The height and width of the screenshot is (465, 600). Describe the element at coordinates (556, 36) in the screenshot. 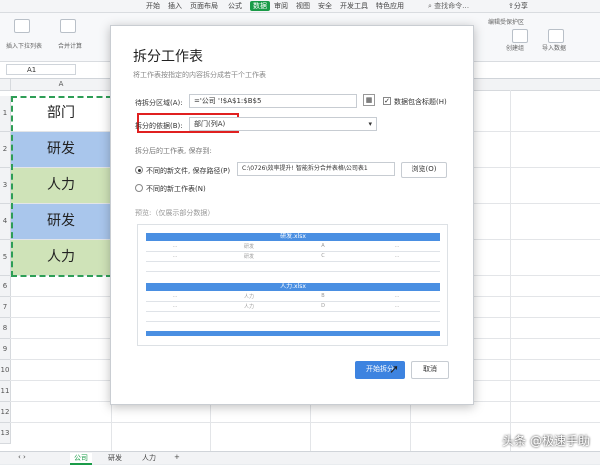

I see `import-data-icon` at that location.